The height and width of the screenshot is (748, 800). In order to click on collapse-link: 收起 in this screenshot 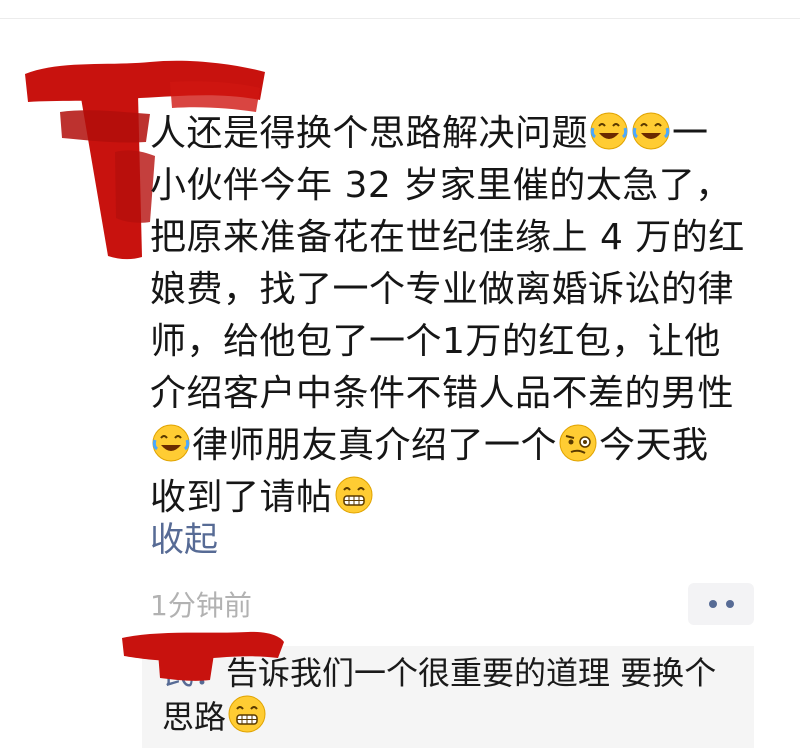, I will do `click(184, 536)`.